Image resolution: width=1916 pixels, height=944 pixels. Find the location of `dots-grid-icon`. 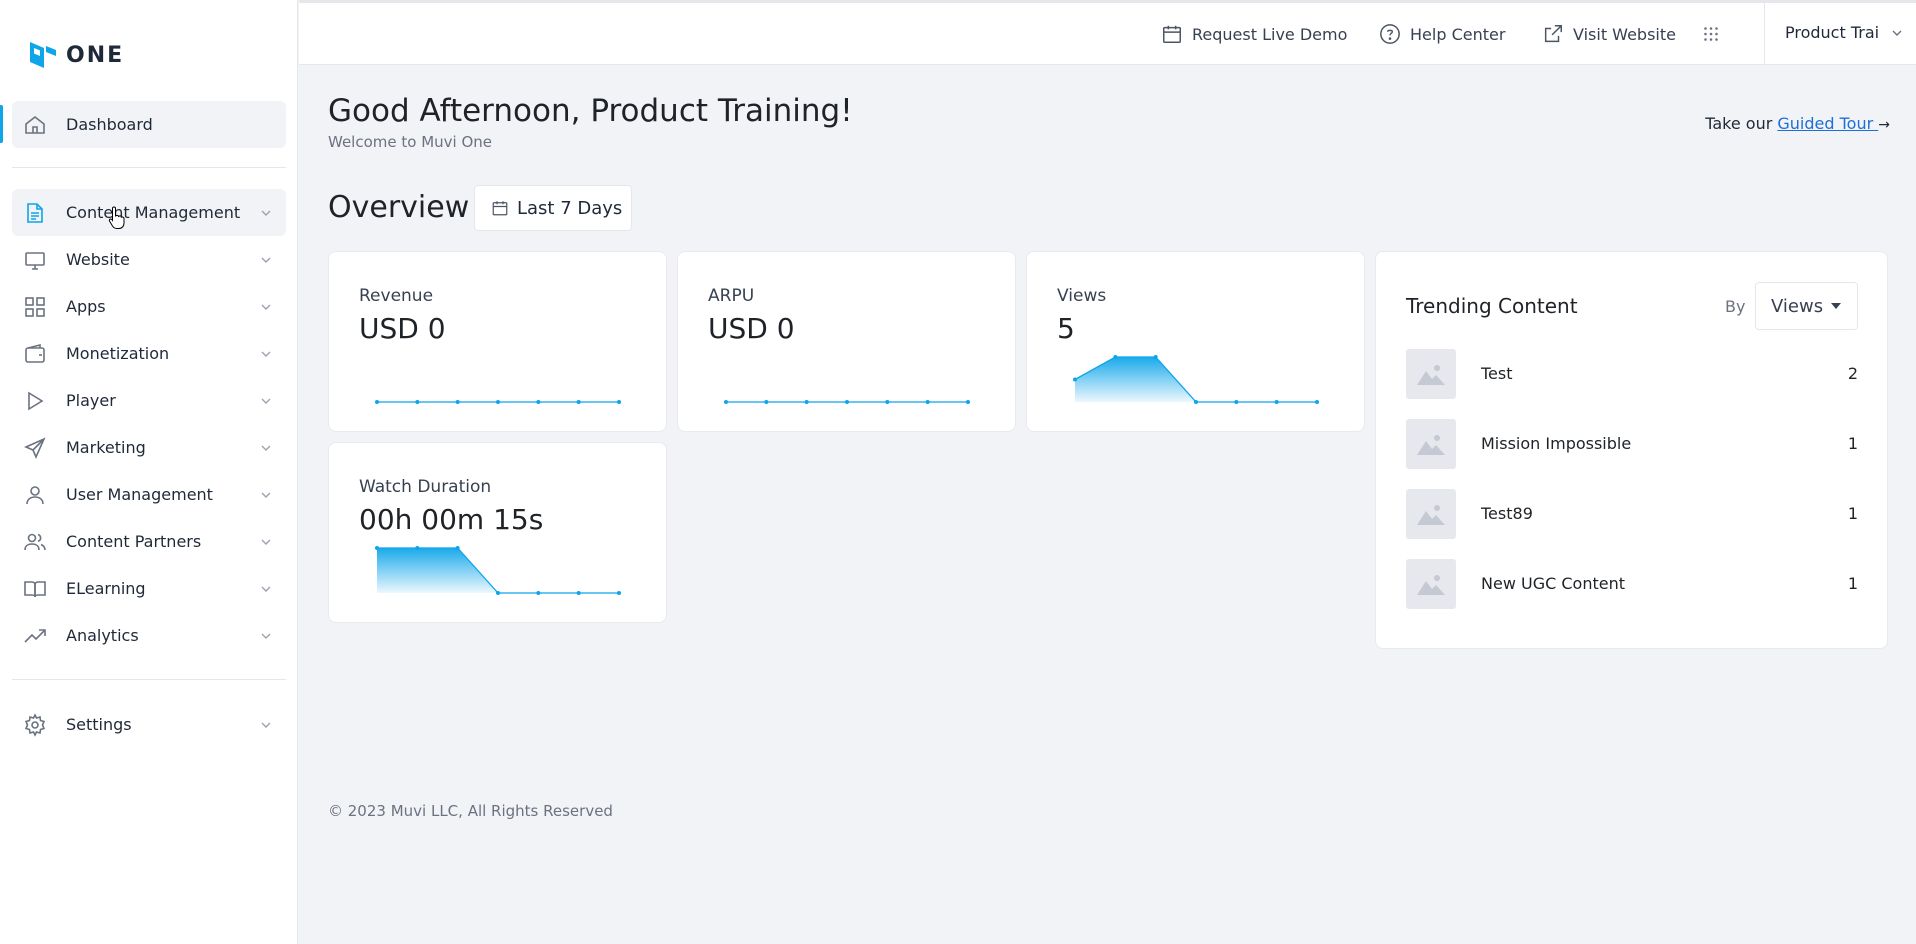

dots-grid-icon is located at coordinates (1711, 34).